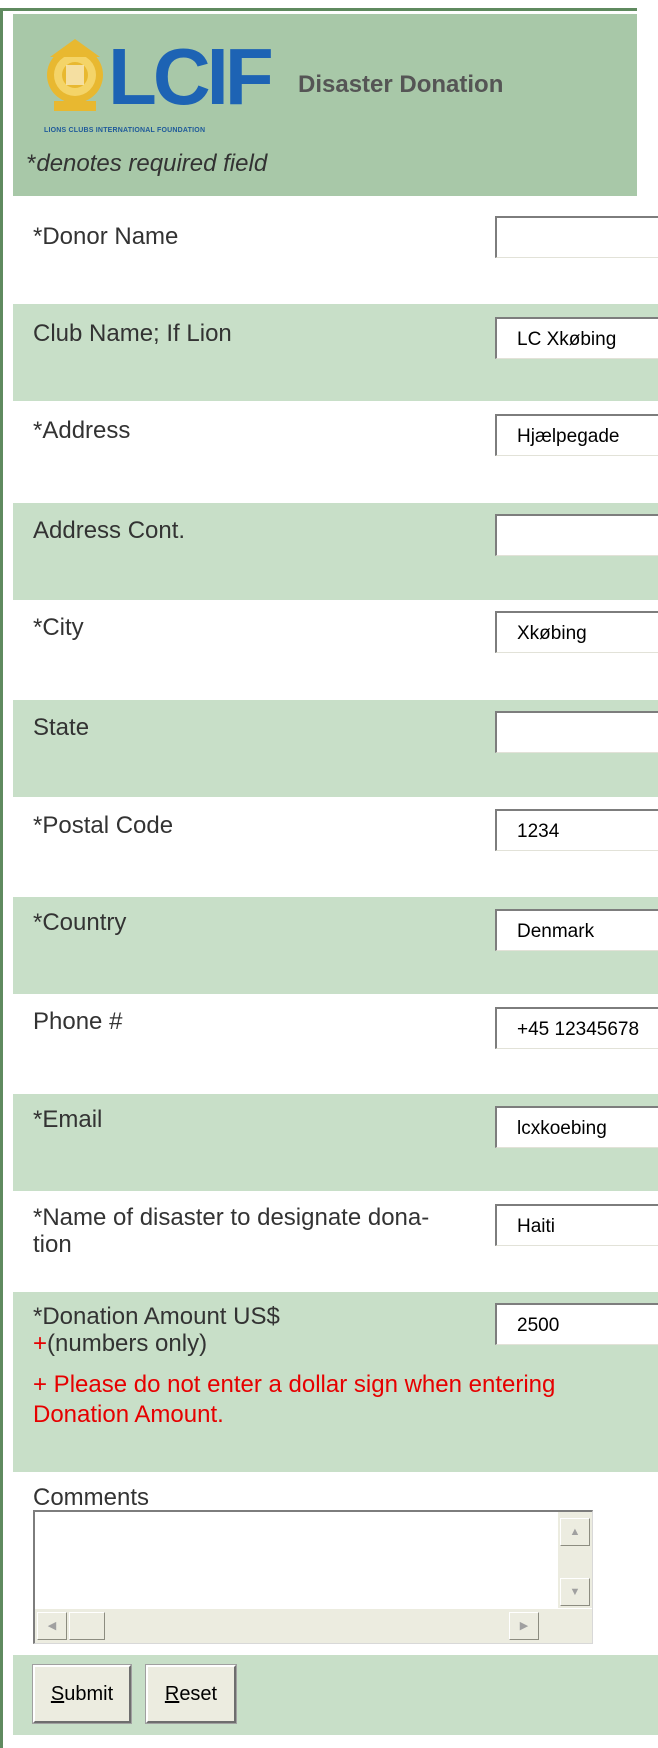  What do you see at coordinates (524, 1626) in the screenshot?
I see `scroll-right-icon: ▶` at bounding box center [524, 1626].